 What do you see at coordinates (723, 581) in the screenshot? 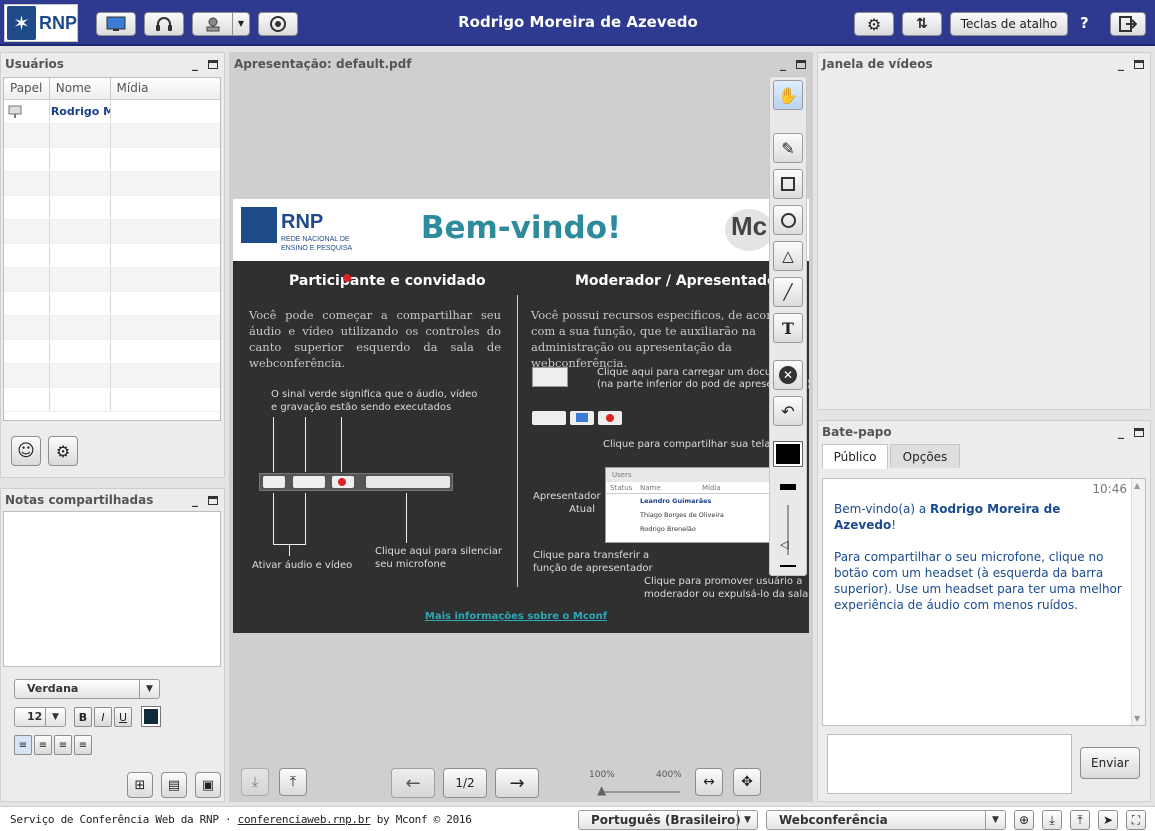
I see `promote-note-1: Clique para promover usuário a` at bounding box center [723, 581].